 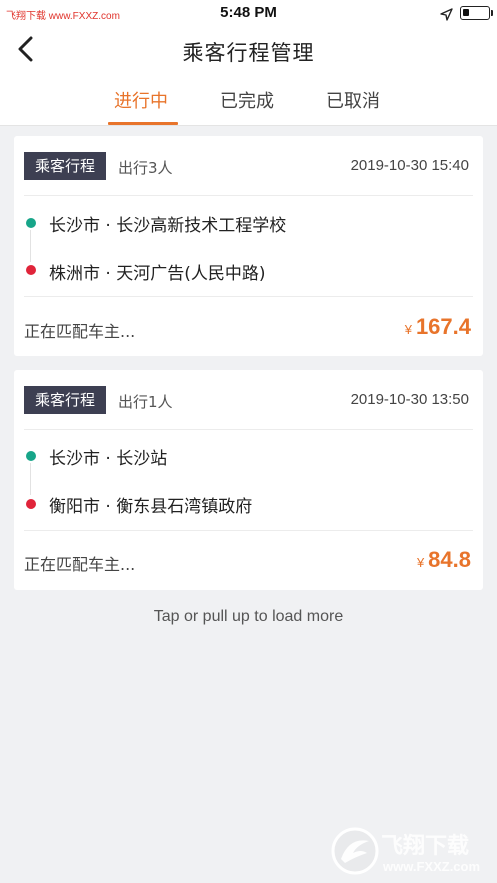 I want to click on tab-bar: 进行中 已完成 已取消, so click(x=248, y=101).